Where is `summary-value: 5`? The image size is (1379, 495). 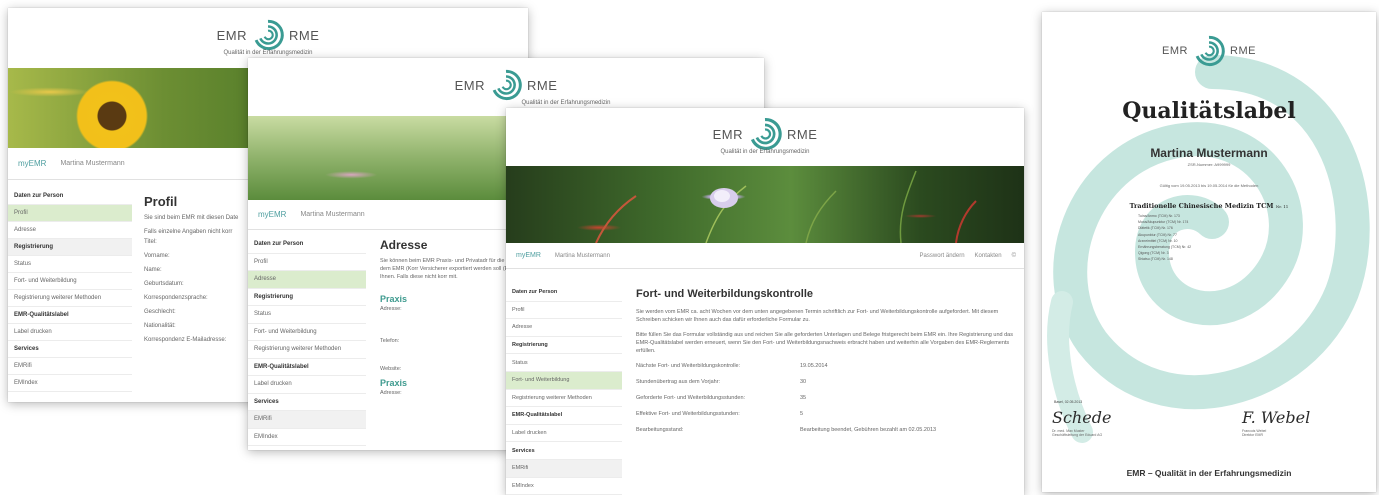
summary-value: 5 is located at coordinates (802, 414).